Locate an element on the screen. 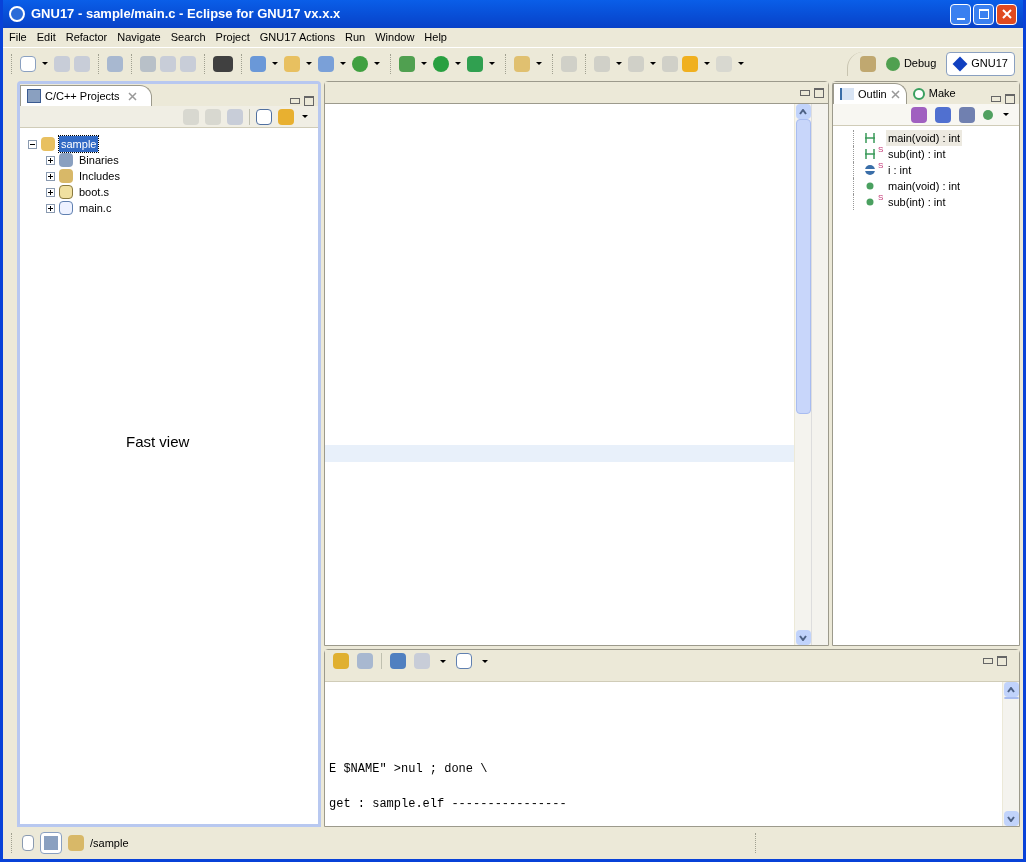 This screenshot has height=862, width=1026. tree-item: main.c is located at coordinates (95, 208).